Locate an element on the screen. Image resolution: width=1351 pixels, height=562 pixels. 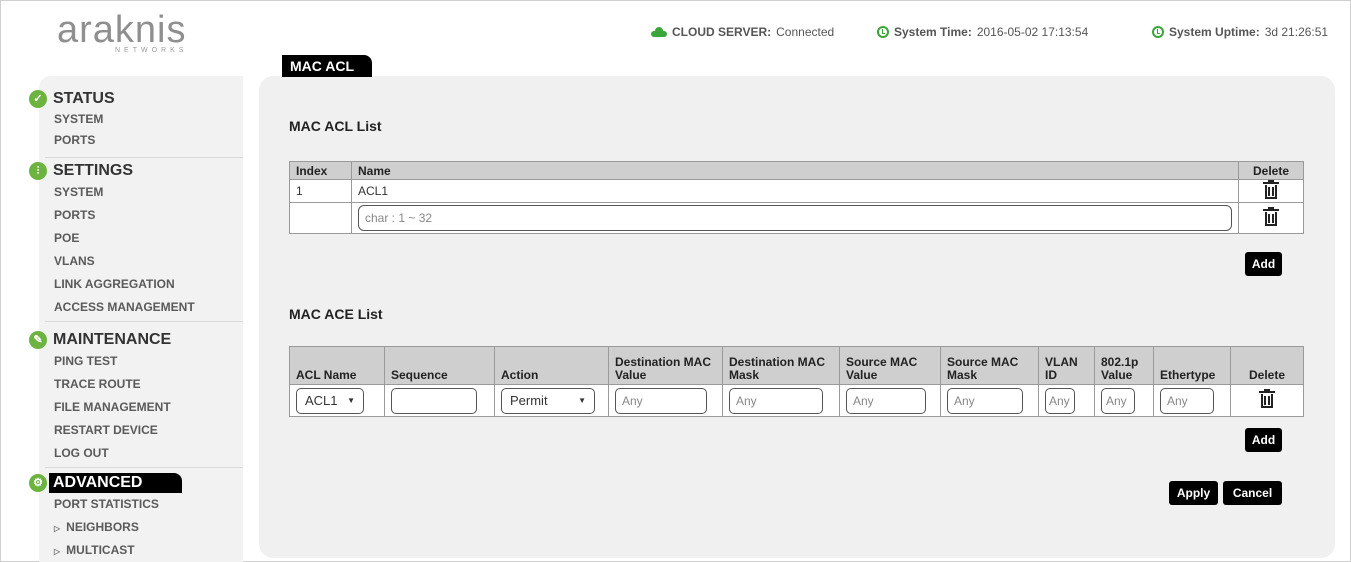
column-header-src-mac-mask: Source MAC Mask is located at coordinates (989, 365).